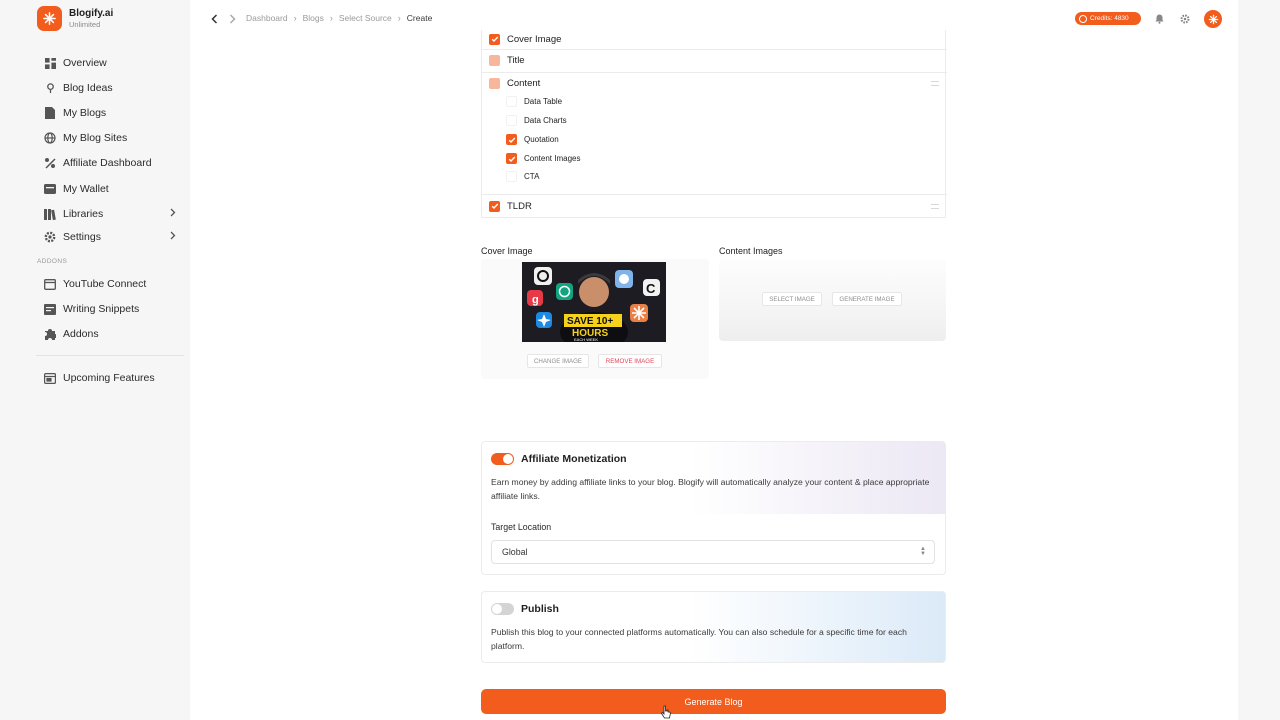  What do you see at coordinates (507, 251) in the screenshot?
I see `cover-image-label: Cover Image` at bounding box center [507, 251].